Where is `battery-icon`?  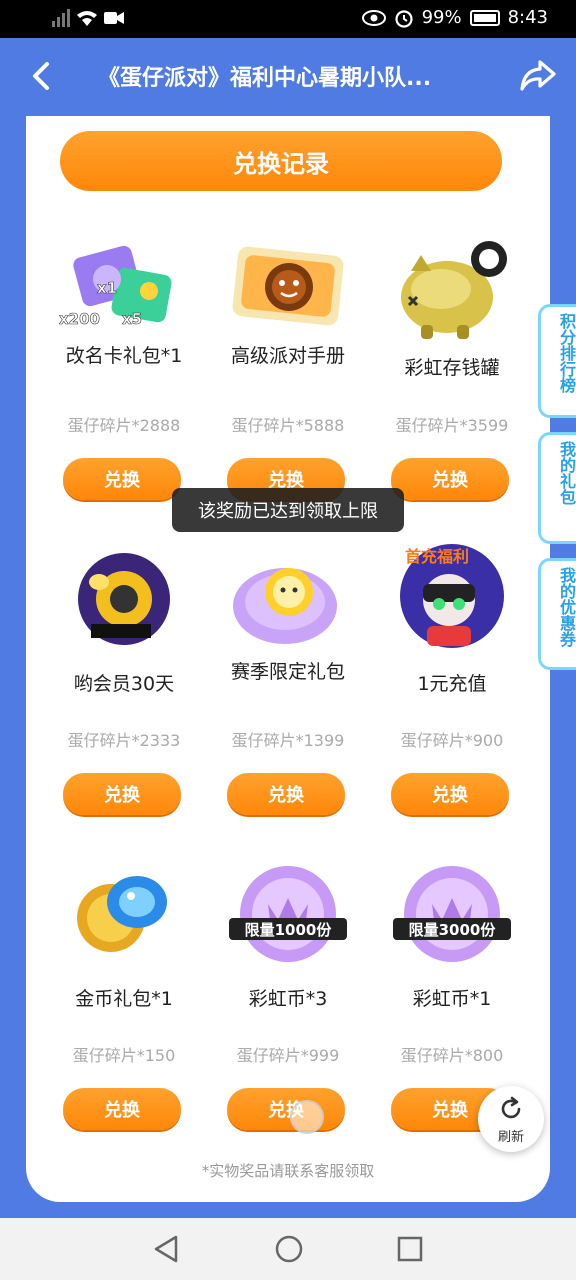
battery-icon is located at coordinates (484, 17).